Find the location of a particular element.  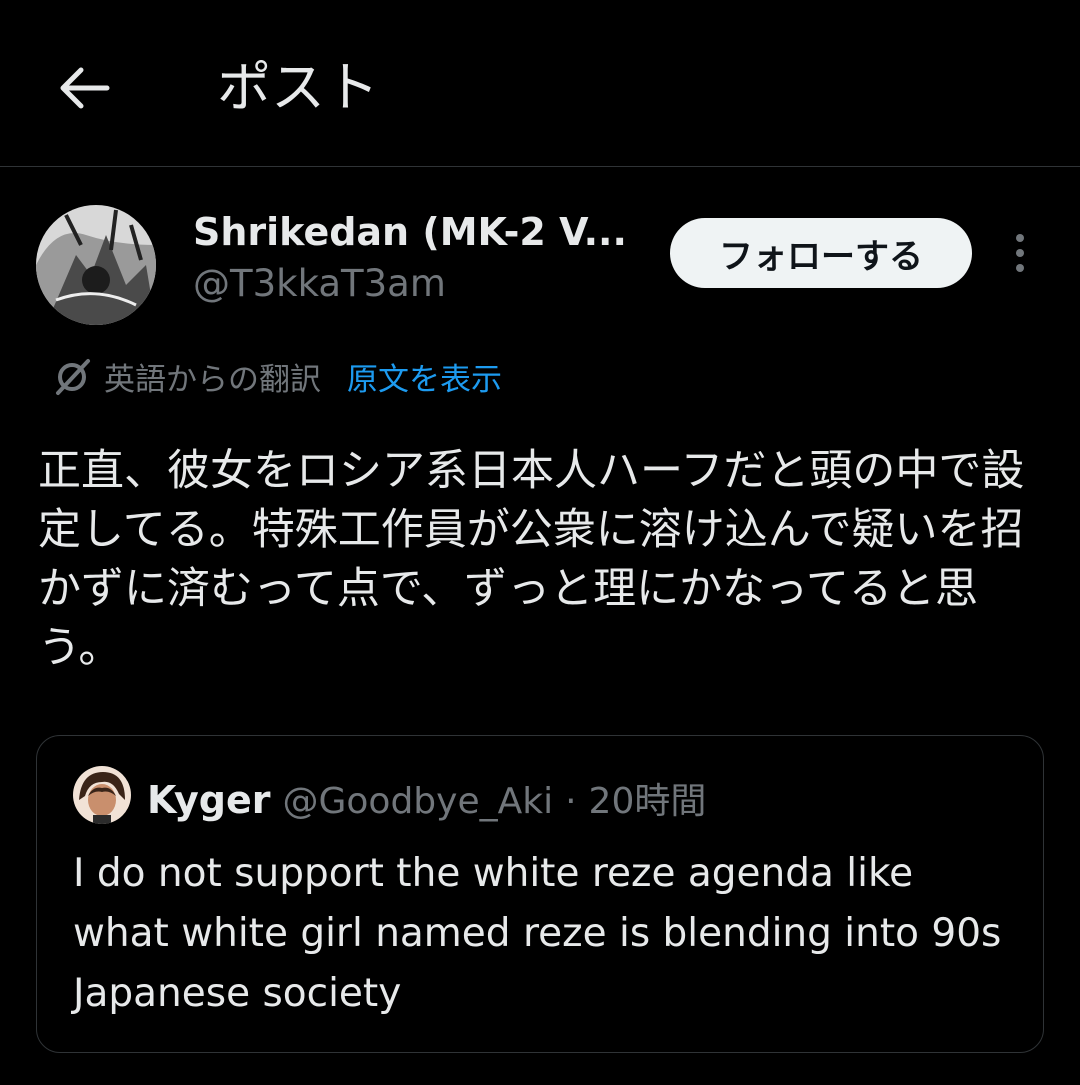

more-options-button is located at coordinates (1020, 253).